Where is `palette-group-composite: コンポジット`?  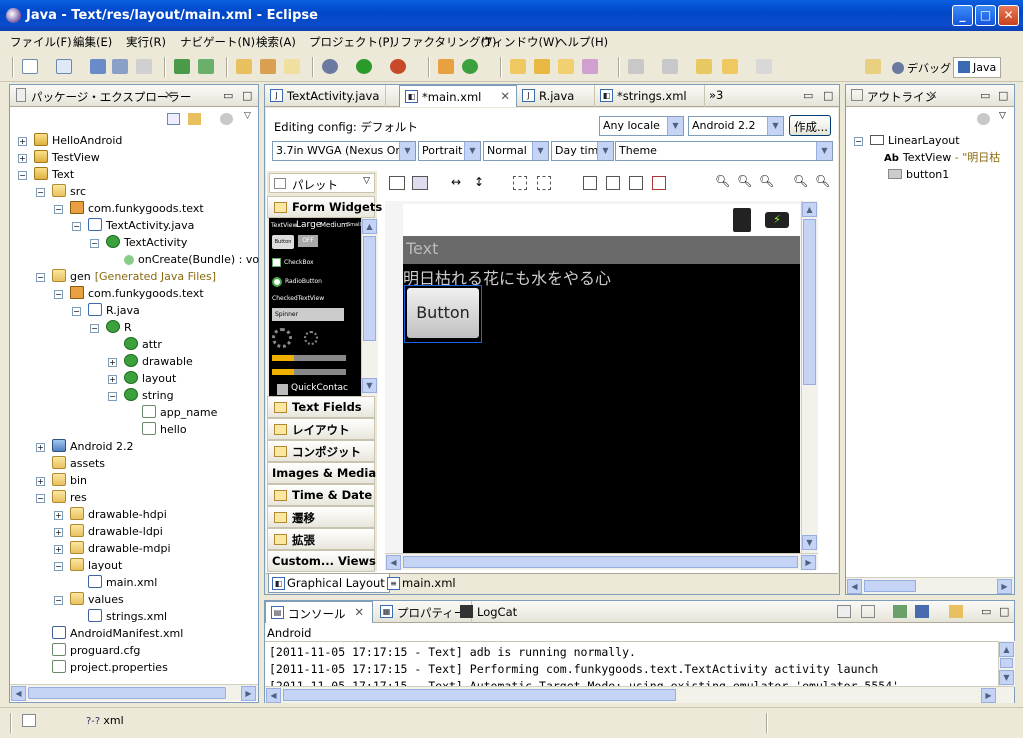 palette-group-composite: コンポジット is located at coordinates (321, 451).